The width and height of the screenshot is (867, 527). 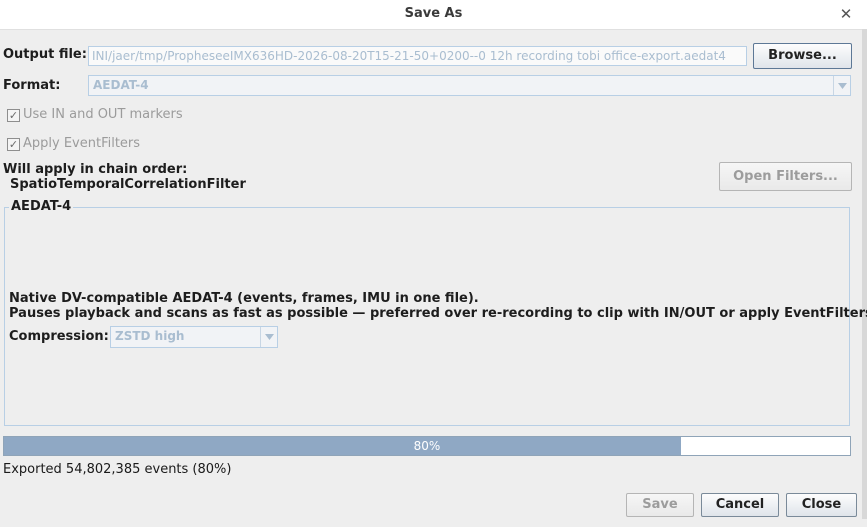 I want to click on export-progress-bar: 80%, so click(x=427, y=446).